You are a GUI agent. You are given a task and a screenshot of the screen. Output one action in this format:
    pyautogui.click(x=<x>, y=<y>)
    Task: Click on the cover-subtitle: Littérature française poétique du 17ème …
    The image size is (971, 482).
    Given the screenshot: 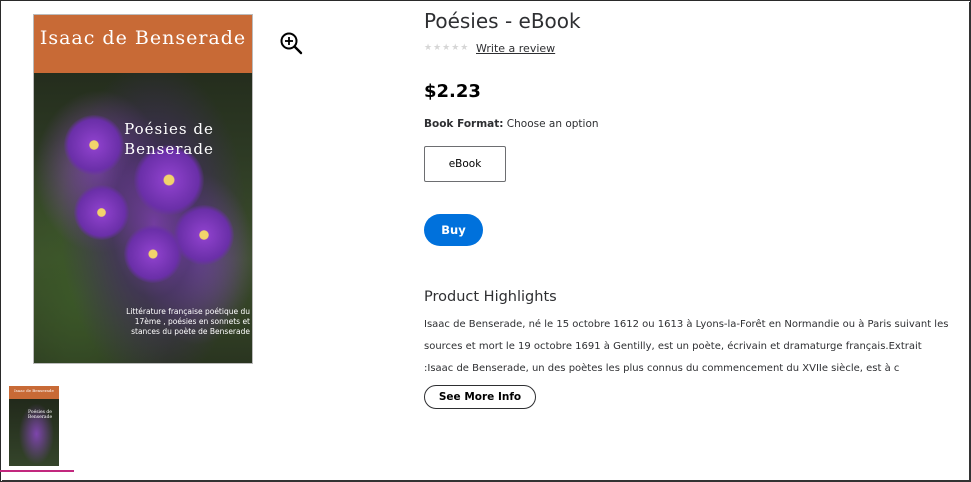 What is the action you would take?
    pyautogui.click(x=188, y=321)
    